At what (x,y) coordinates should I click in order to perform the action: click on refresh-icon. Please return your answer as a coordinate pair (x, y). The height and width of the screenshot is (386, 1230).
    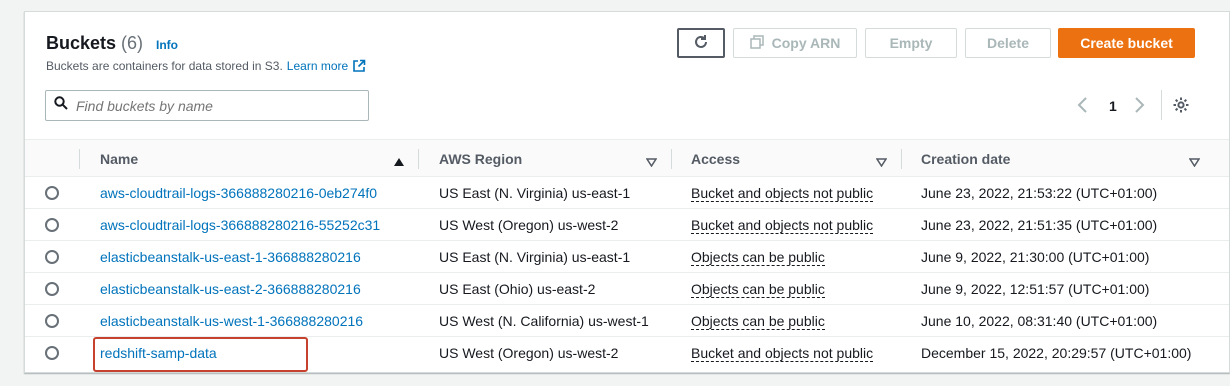
    Looking at the image, I should click on (701, 43).